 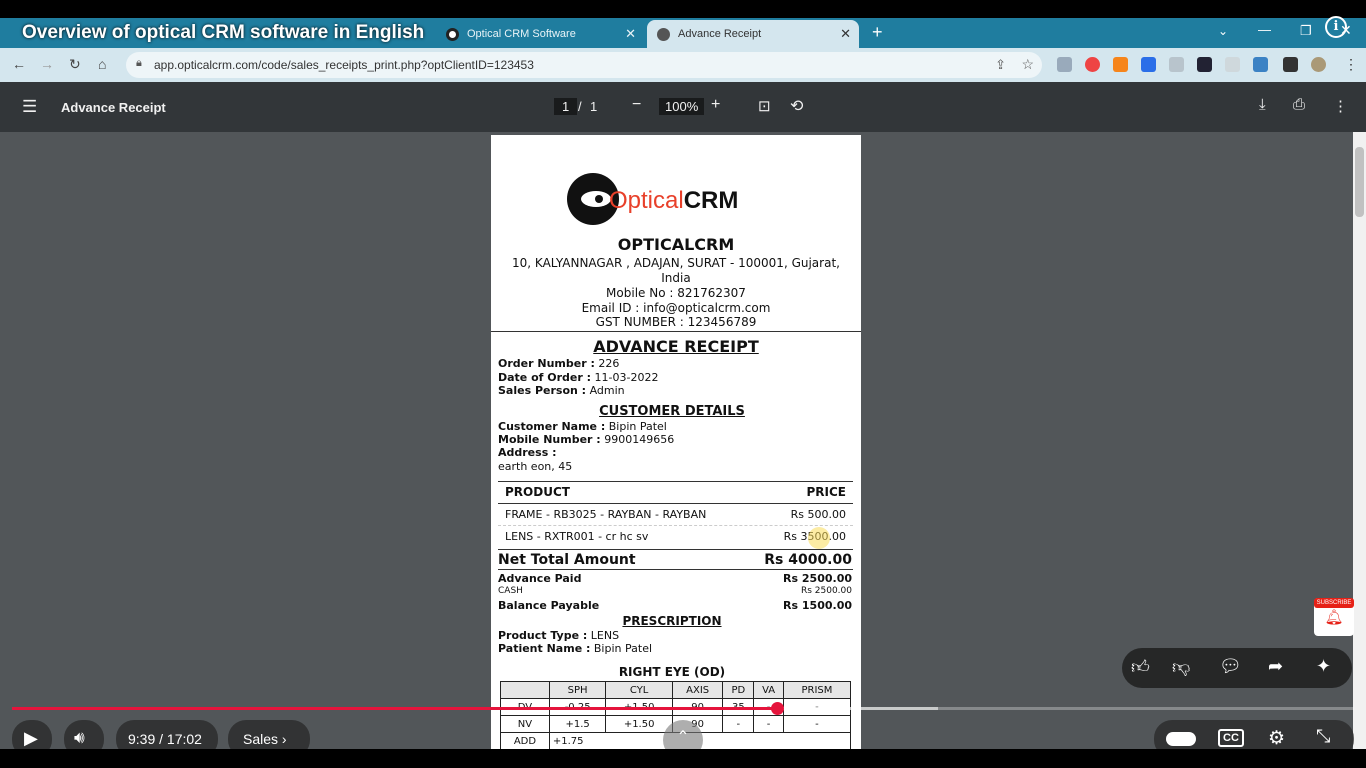 I want to click on page-total: 1, so click(x=594, y=106).